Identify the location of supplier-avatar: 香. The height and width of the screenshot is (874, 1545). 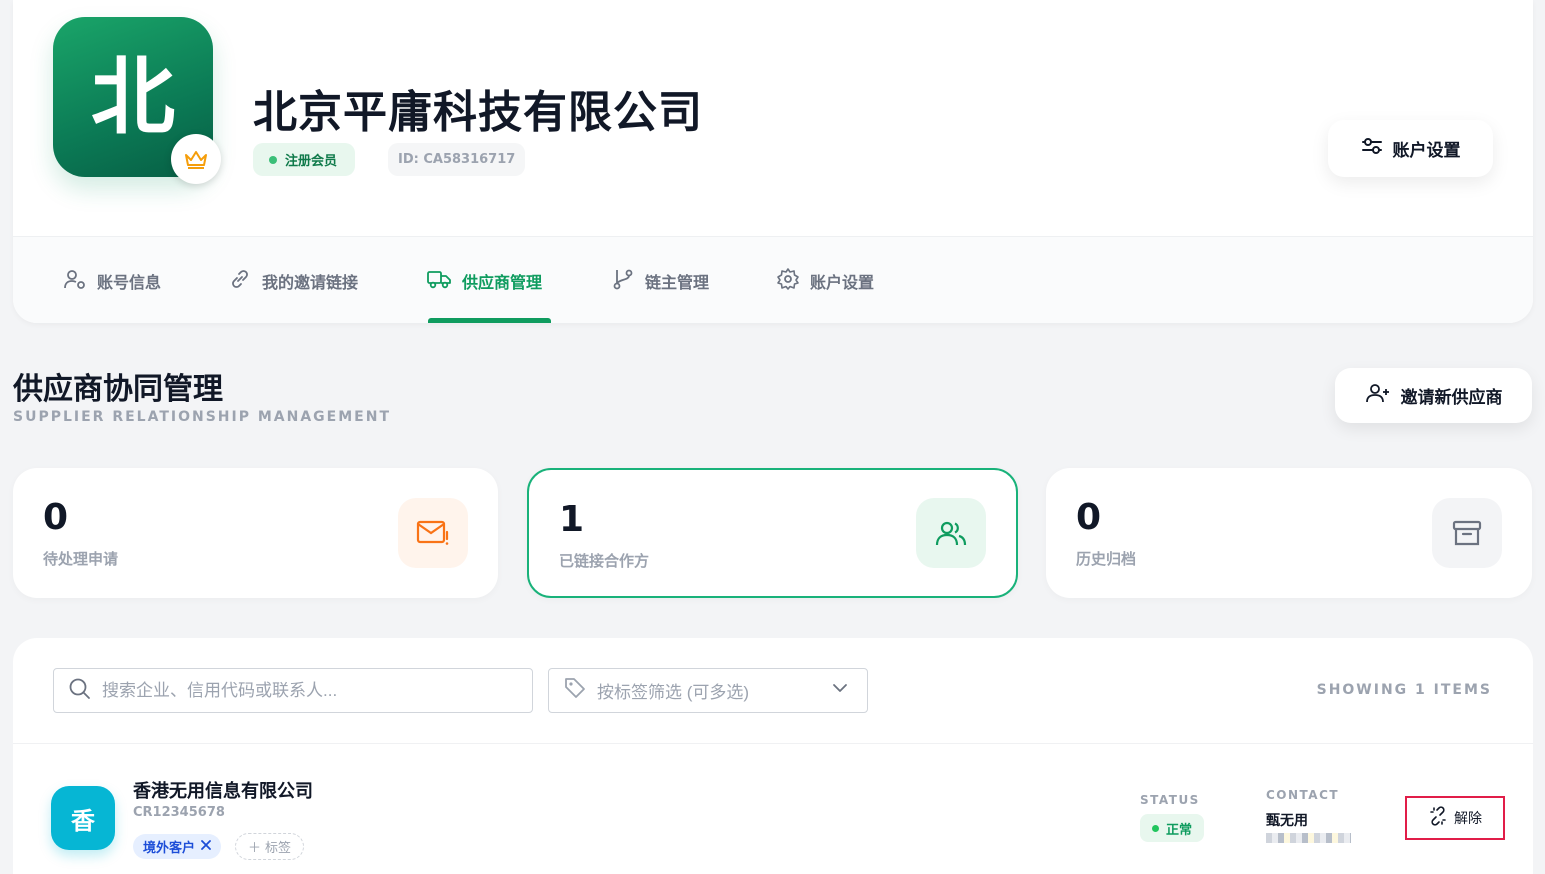
(83, 818).